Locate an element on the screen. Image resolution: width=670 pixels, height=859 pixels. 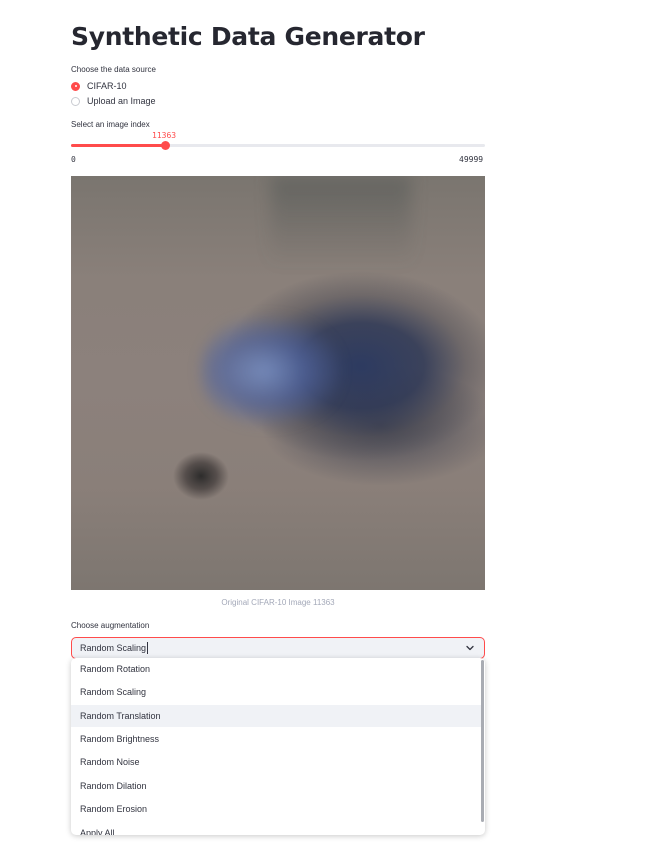
radio-cifar10: CIFAR-10 is located at coordinates (99, 86).